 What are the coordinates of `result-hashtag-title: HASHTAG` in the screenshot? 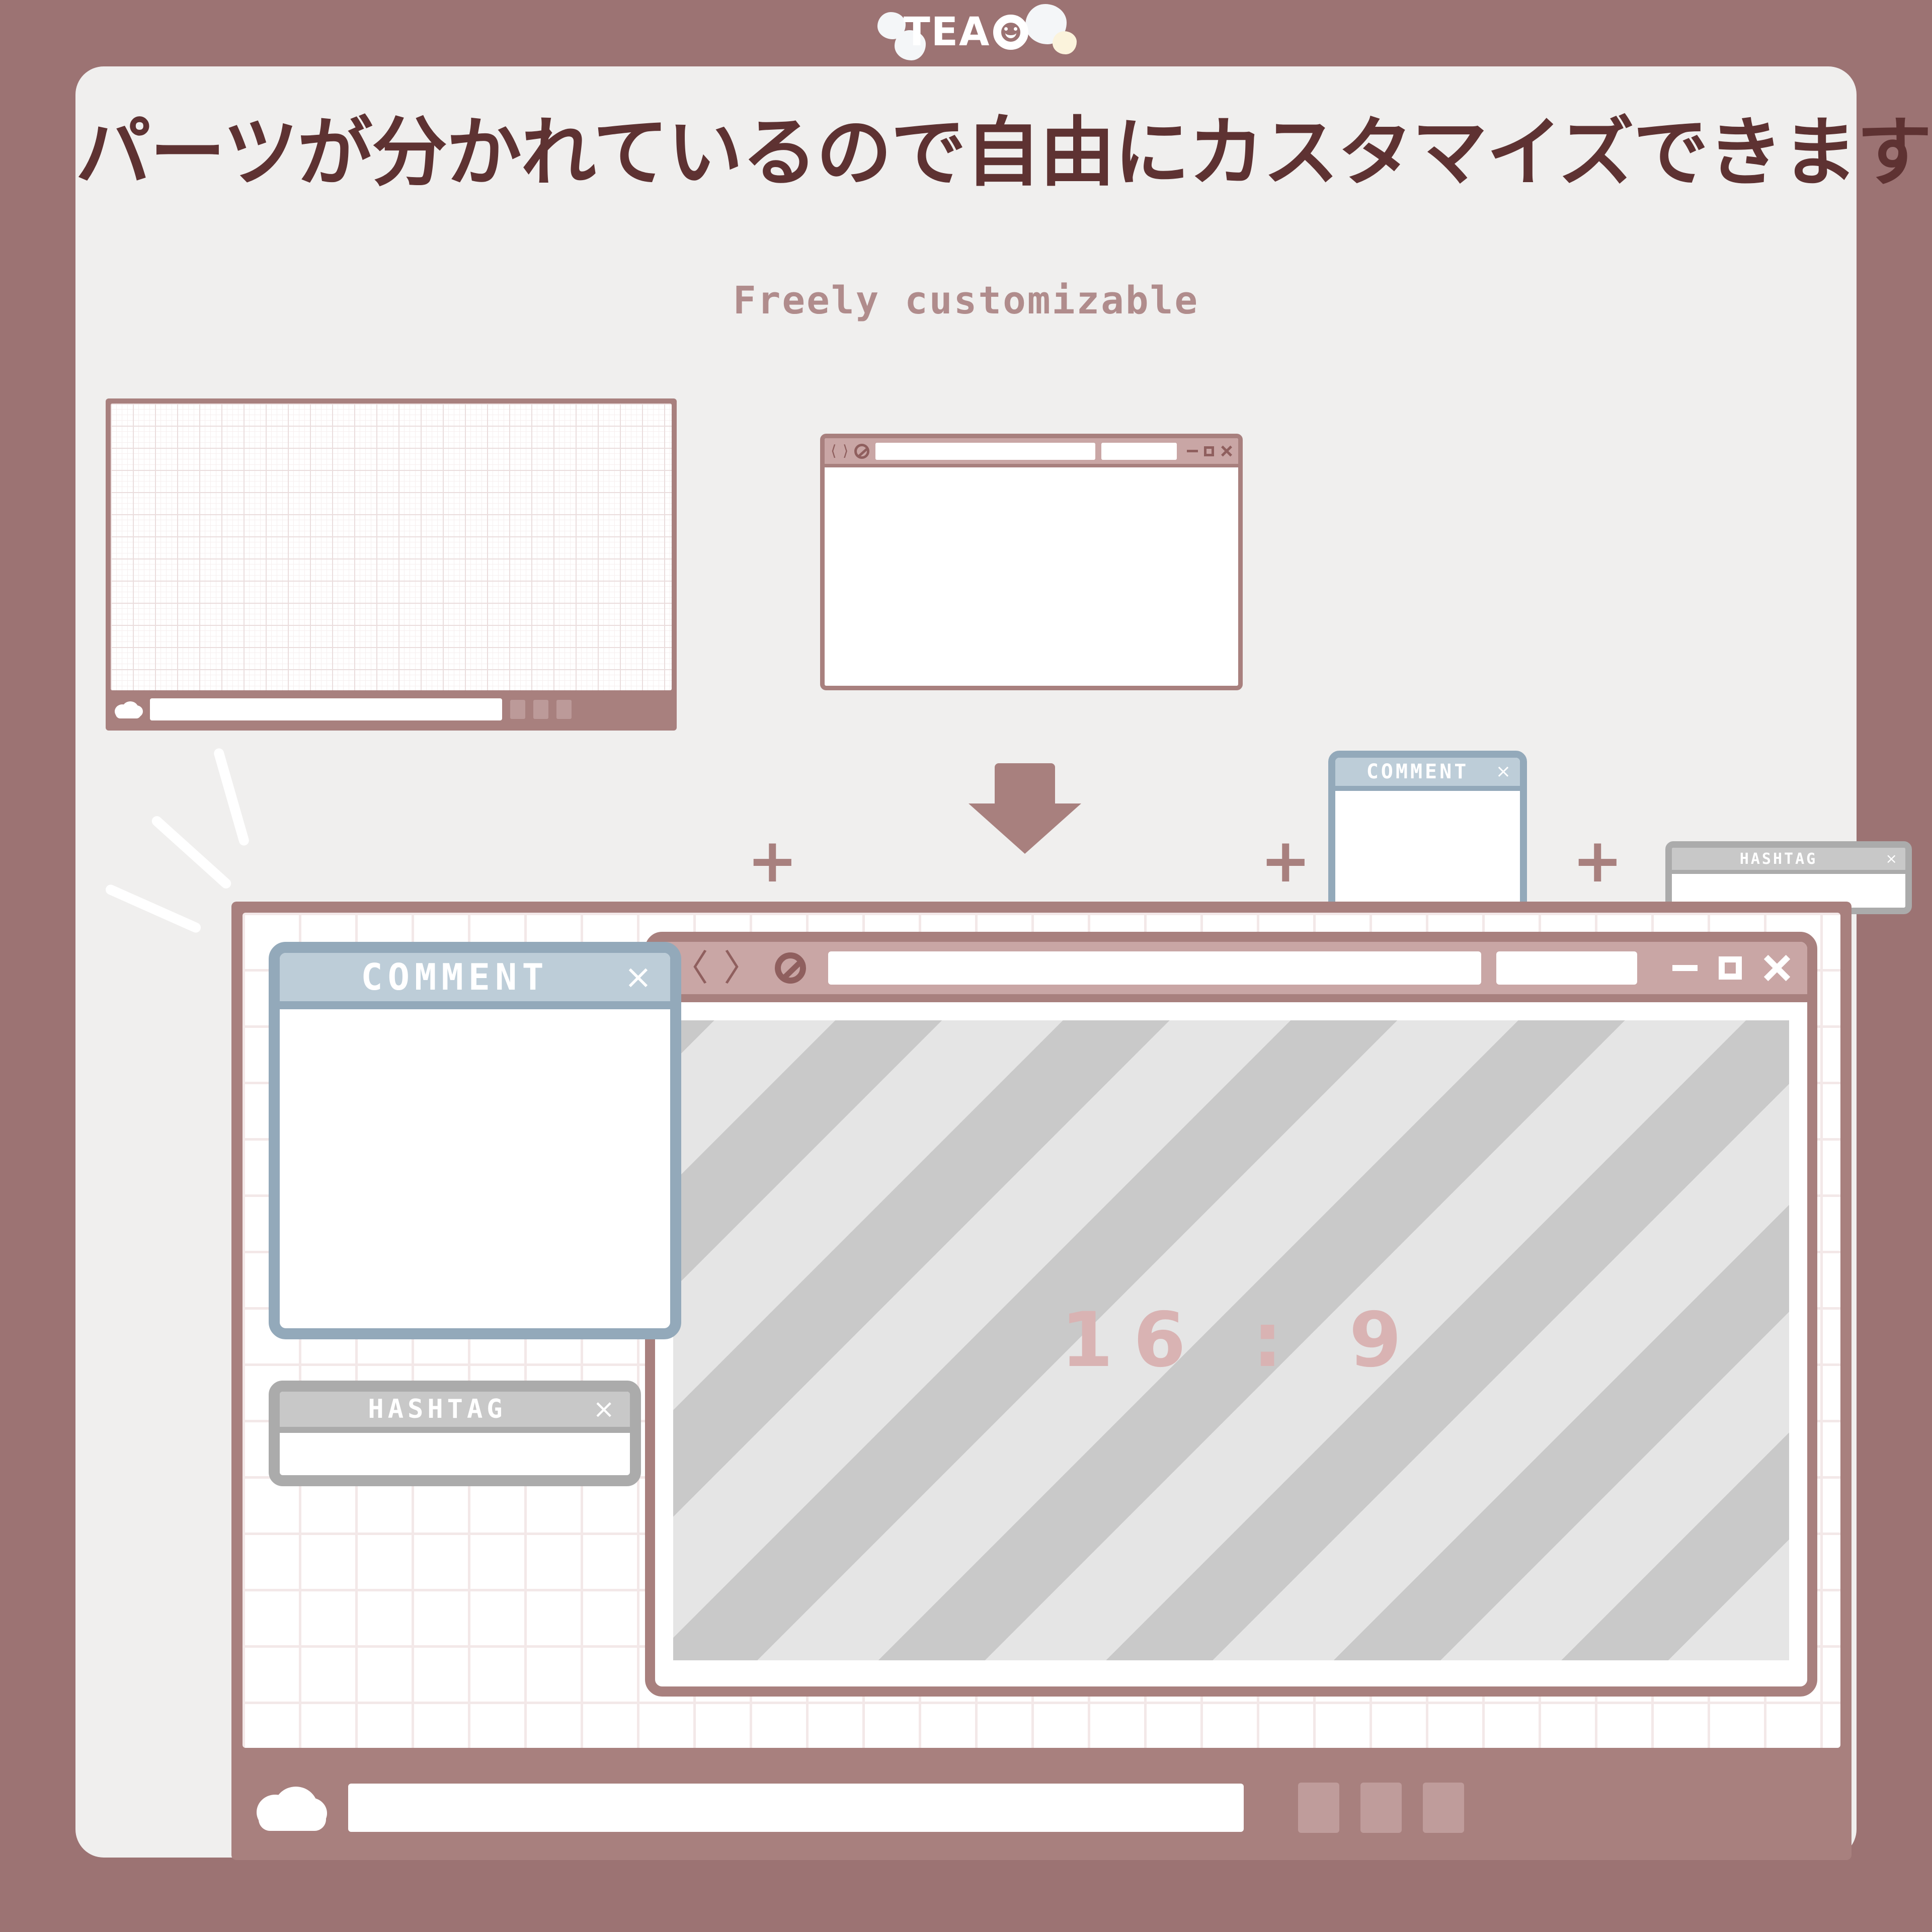 It's located at (438, 1409).